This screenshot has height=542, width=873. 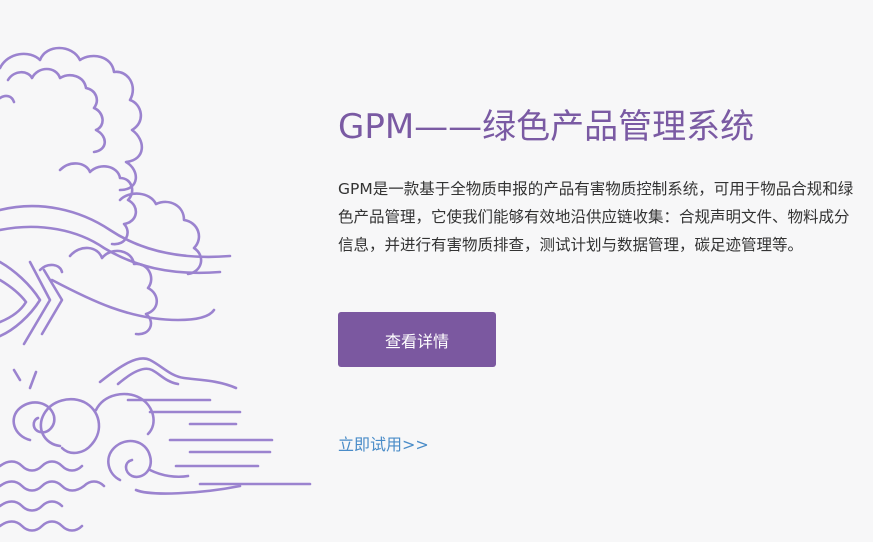 I want to click on view-details-button: 查看详情, so click(x=417, y=339).